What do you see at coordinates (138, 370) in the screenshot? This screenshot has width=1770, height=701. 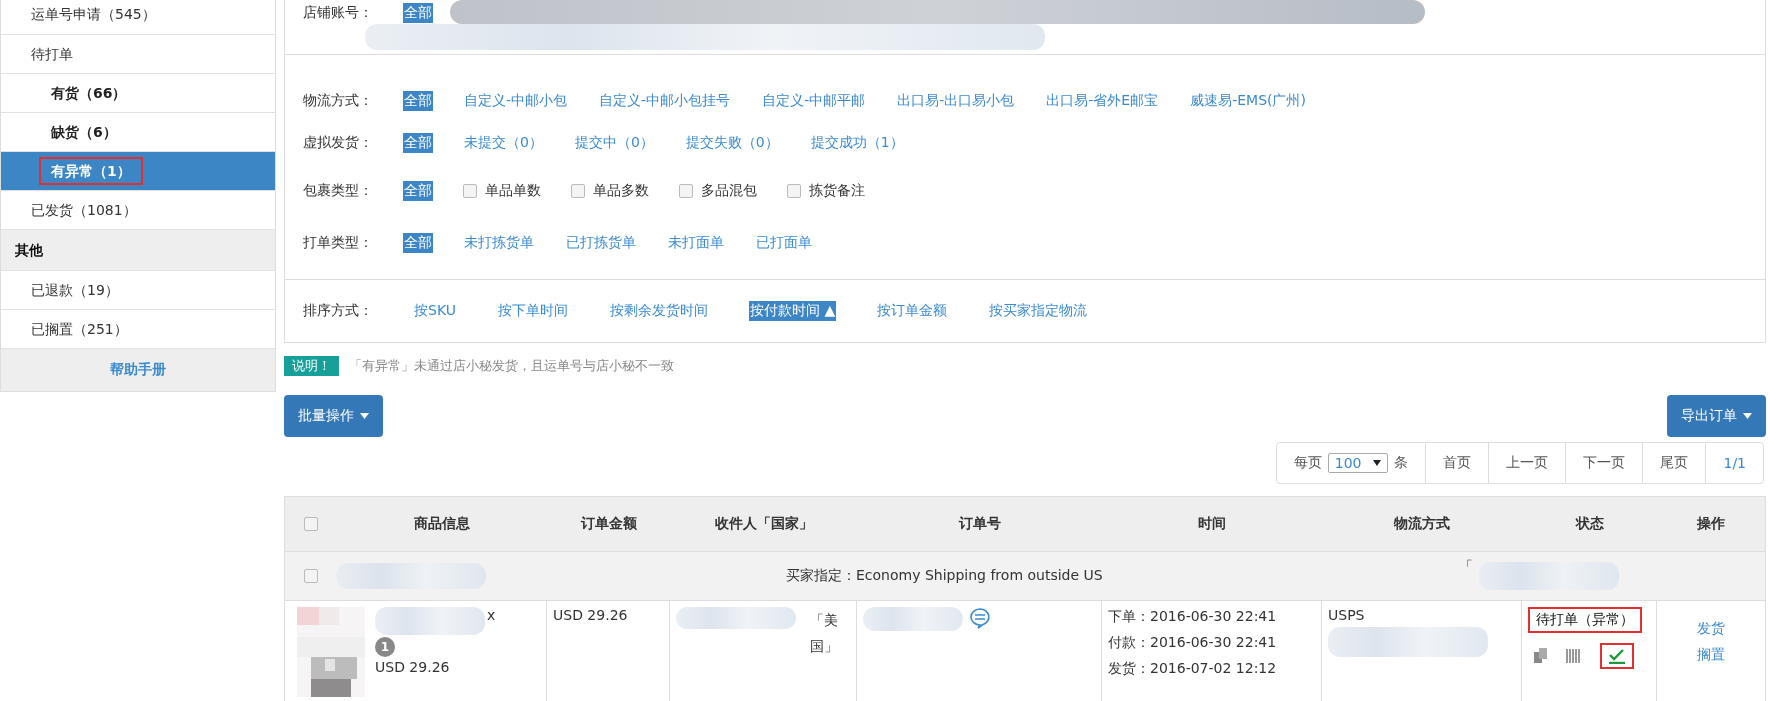 I see `help-link: 帮助手册` at bounding box center [138, 370].